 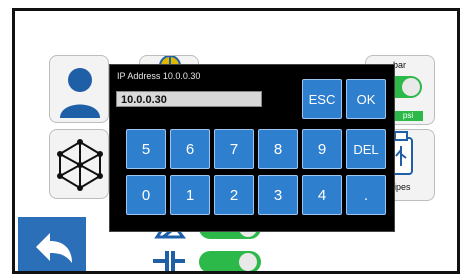 I want to click on key-0: 0, so click(x=146, y=195).